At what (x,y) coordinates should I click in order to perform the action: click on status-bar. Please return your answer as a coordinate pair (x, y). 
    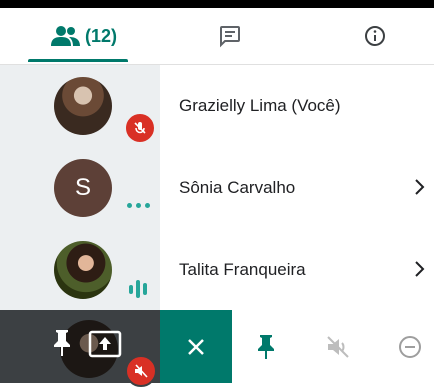
    Looking at the image, I should click on (217, 4).